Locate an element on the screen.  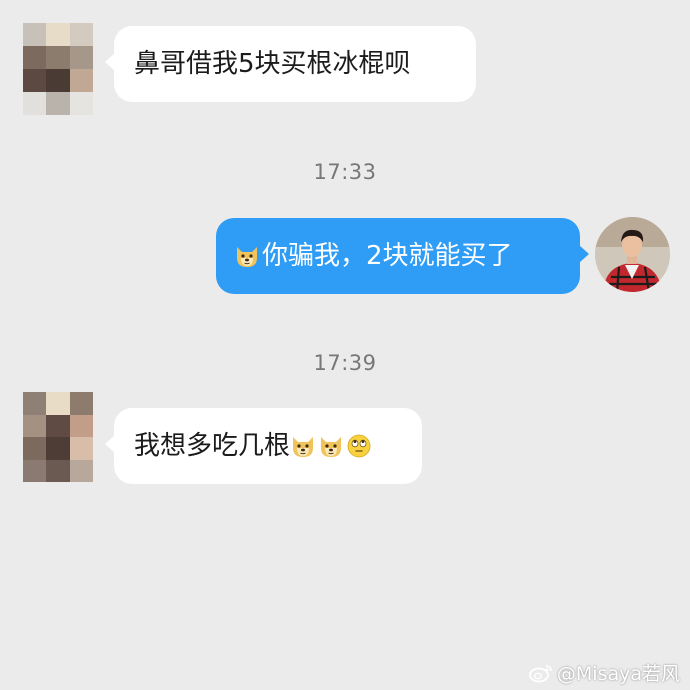
message-text: 你骗我，2块就能买了 is located at coordinates (387, 256).